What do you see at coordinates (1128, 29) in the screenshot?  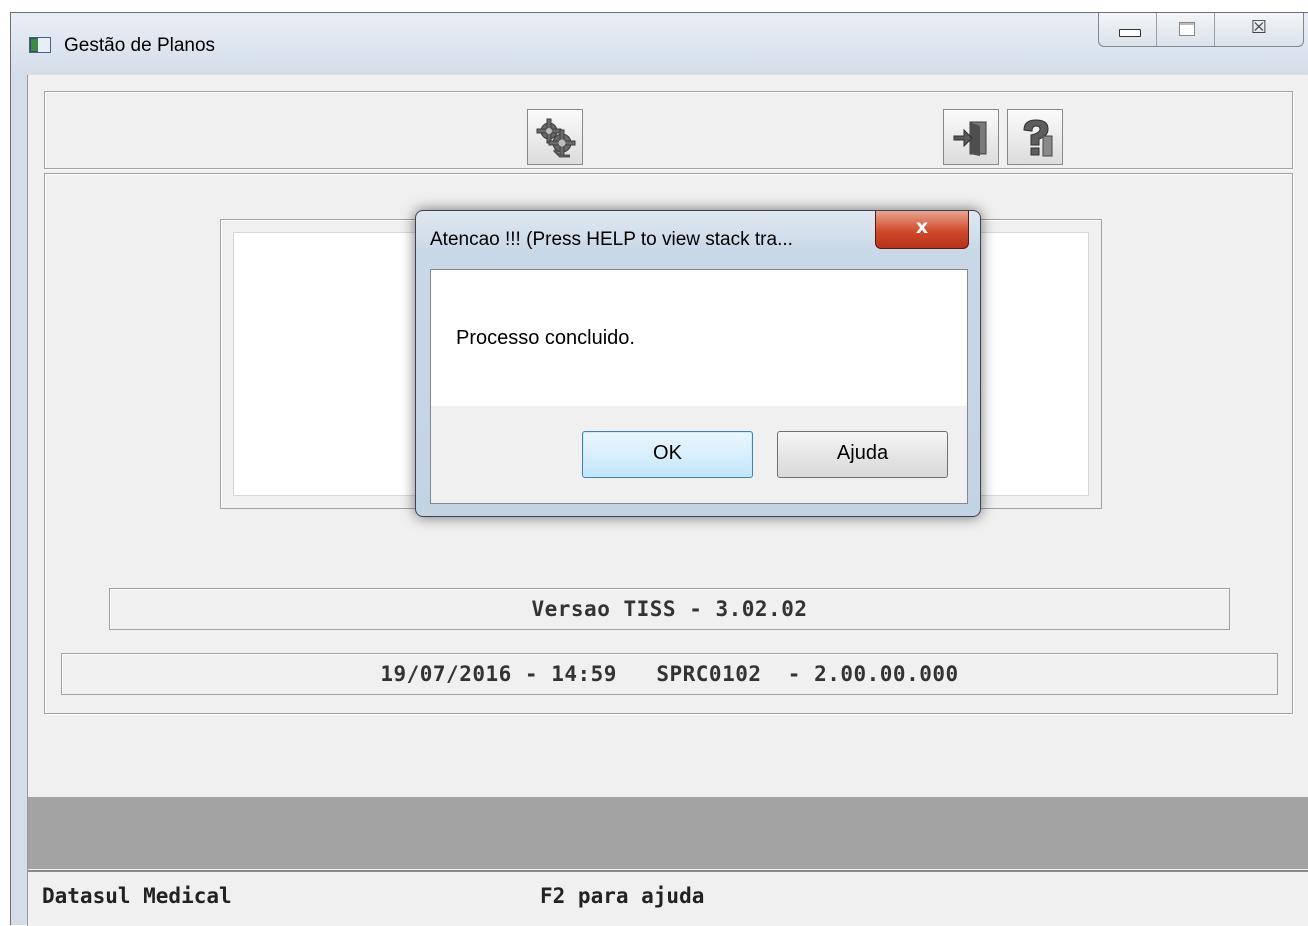 I see `minimize-button` at bounding box center [1128, 29].